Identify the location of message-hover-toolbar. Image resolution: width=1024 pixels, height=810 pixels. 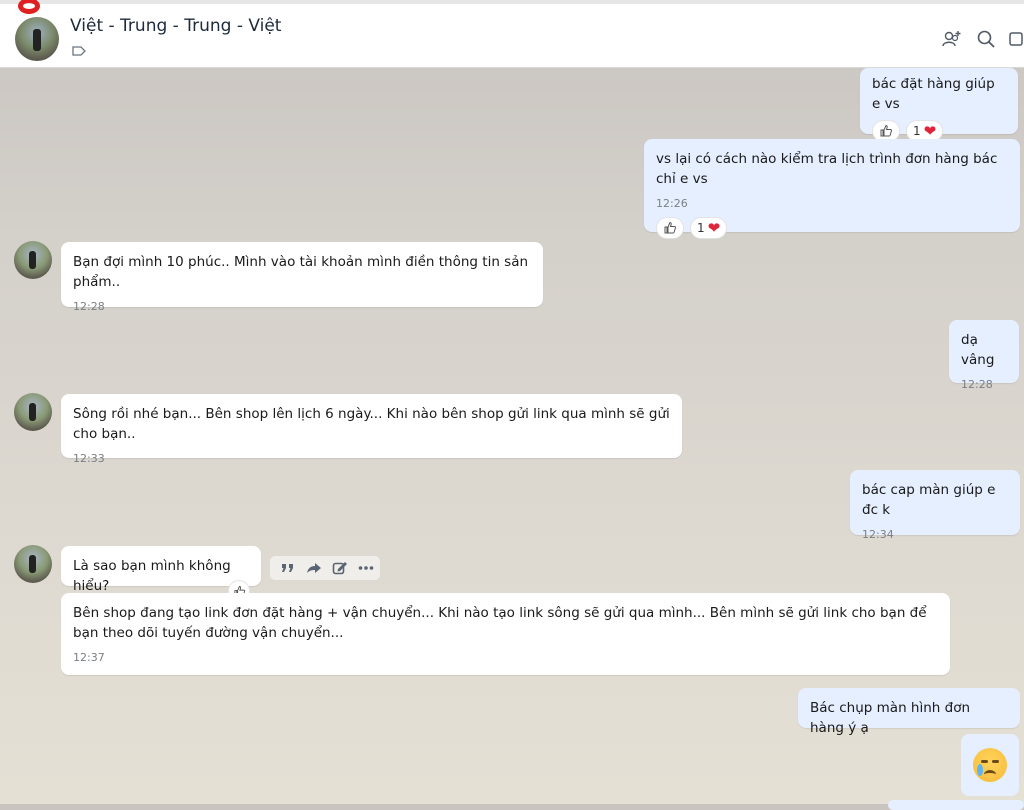
(325, 568).